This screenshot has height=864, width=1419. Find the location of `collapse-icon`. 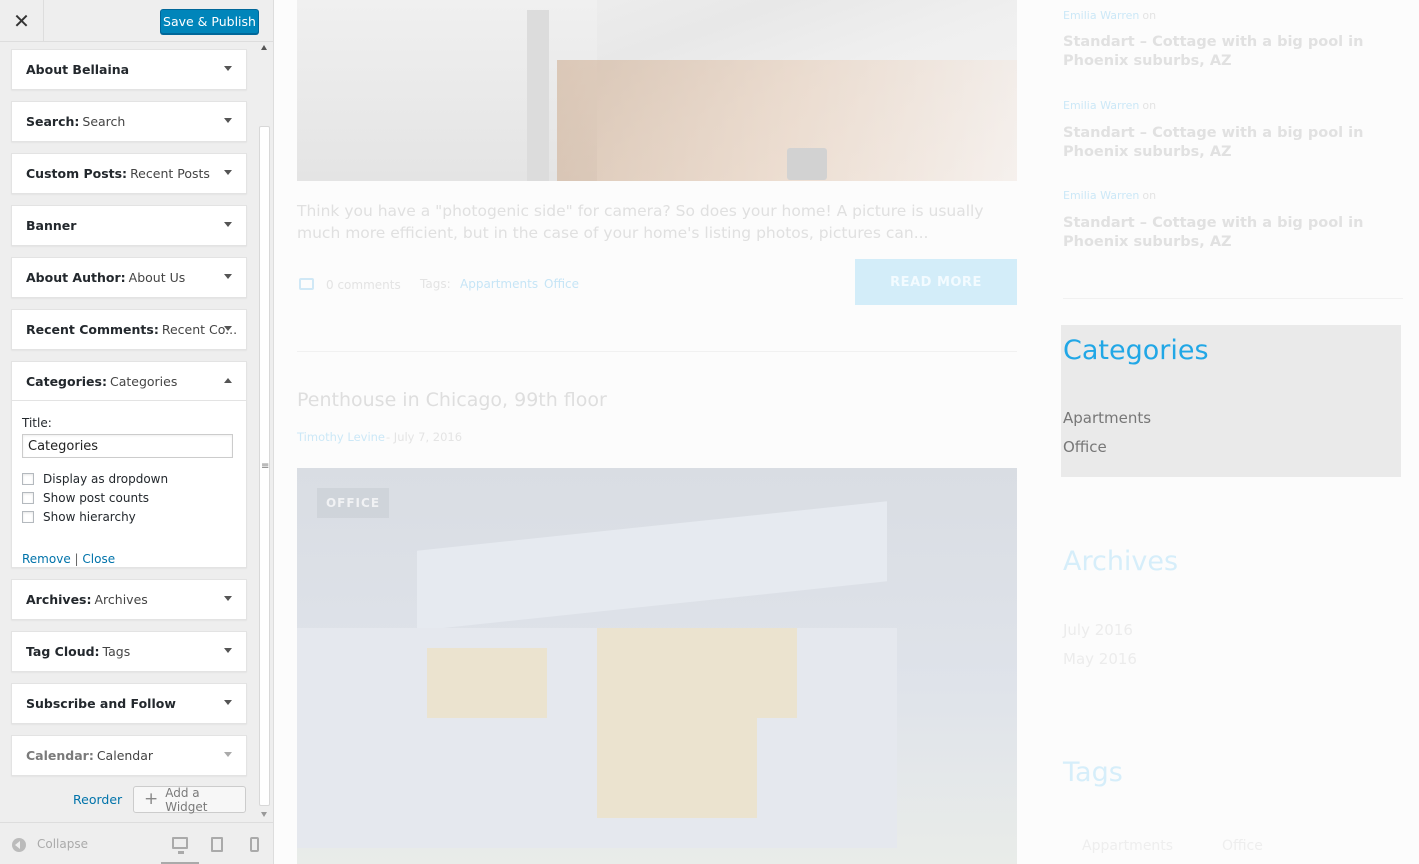

collapse-icon is located at coordinates (19, 845).